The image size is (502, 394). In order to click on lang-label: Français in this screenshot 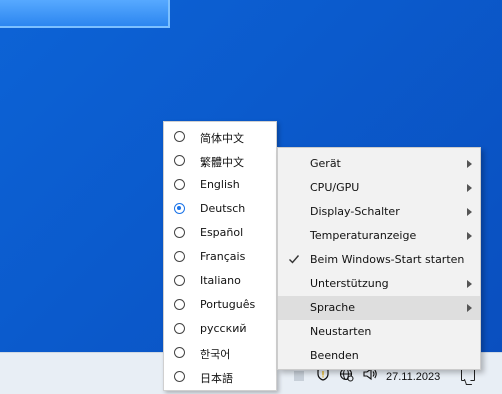, I will do `click(223, 256)`.